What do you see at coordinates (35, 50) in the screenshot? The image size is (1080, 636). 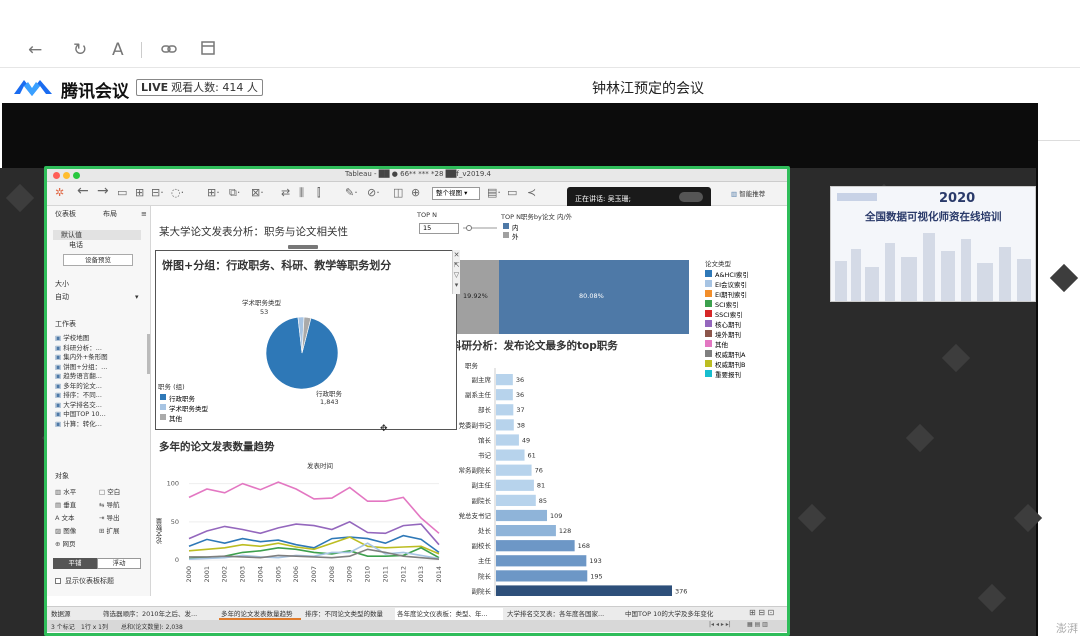 I see `back-arrow-icon: ←` at bounding box center [35, 50].